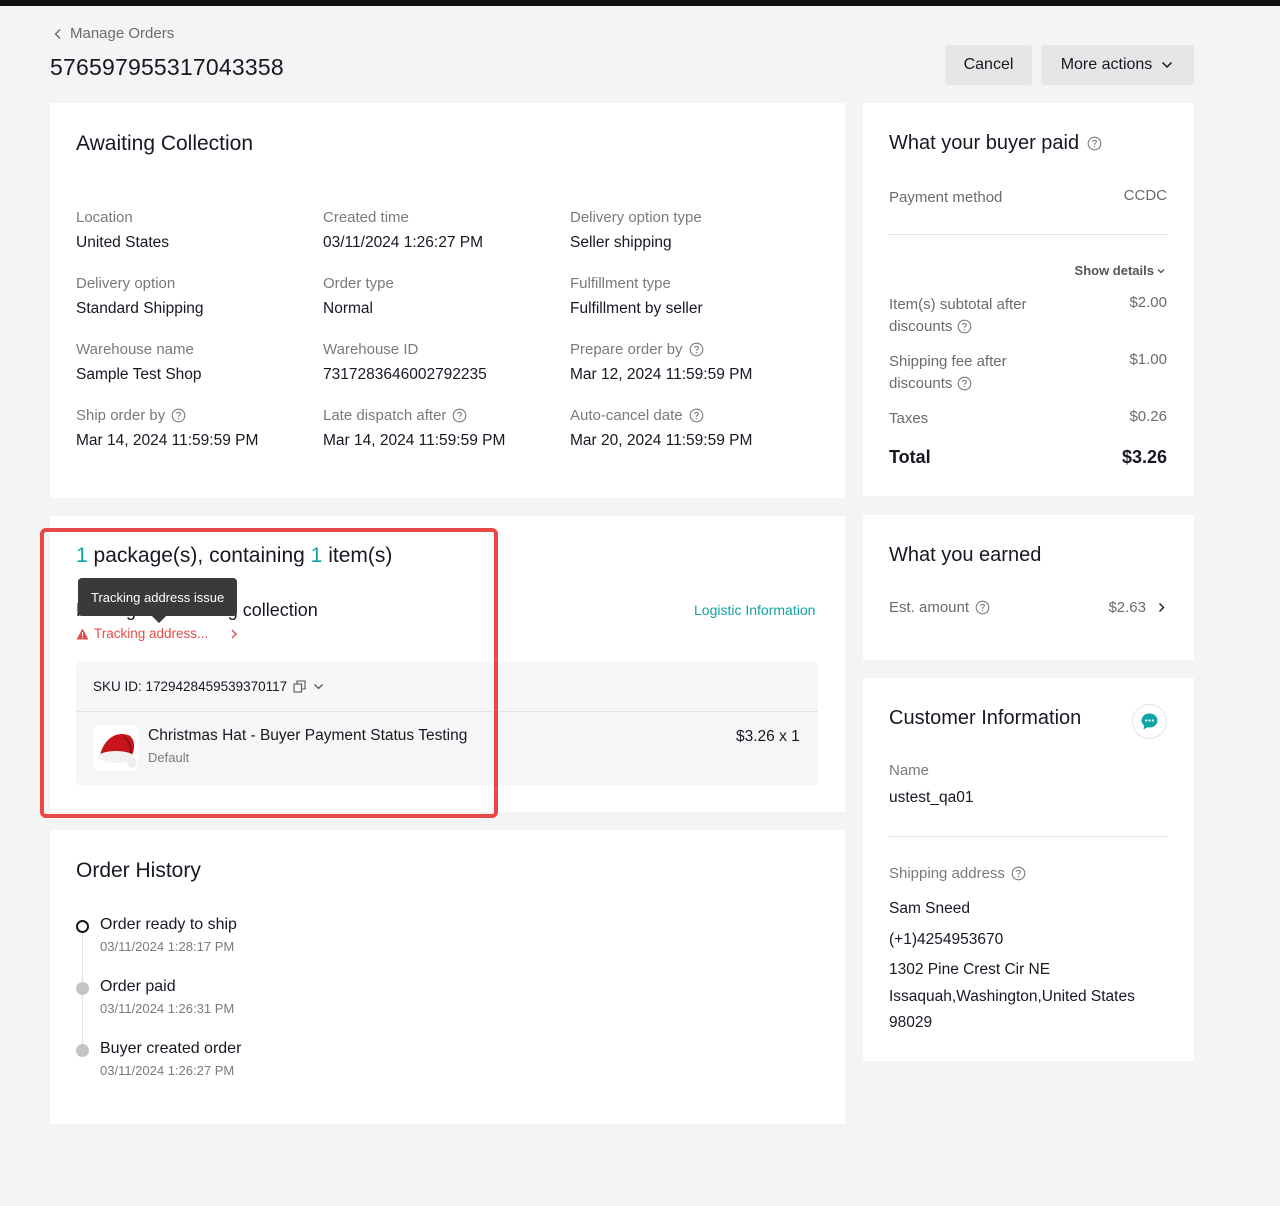 This screenshot has width=1280, height=1206. What do you see at coordinates (626, 349) in the screenshot?
I see `field-label-text: Prepare order by` at bounding box center [626, 349].